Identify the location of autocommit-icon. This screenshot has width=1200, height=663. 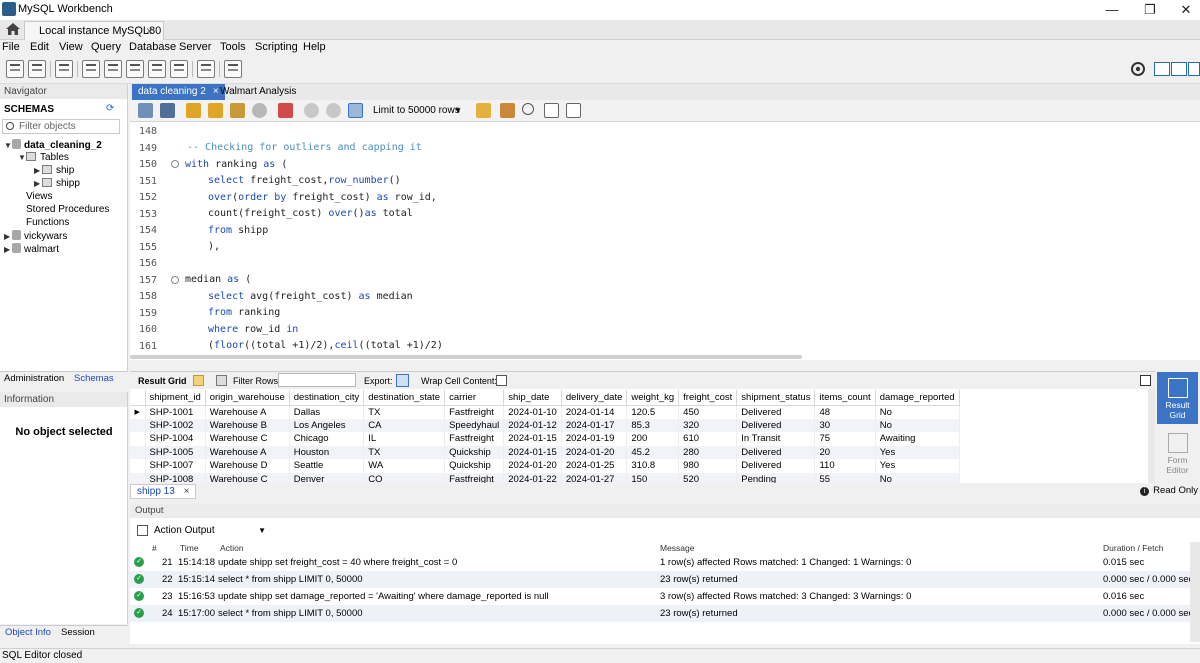
(355, 110).